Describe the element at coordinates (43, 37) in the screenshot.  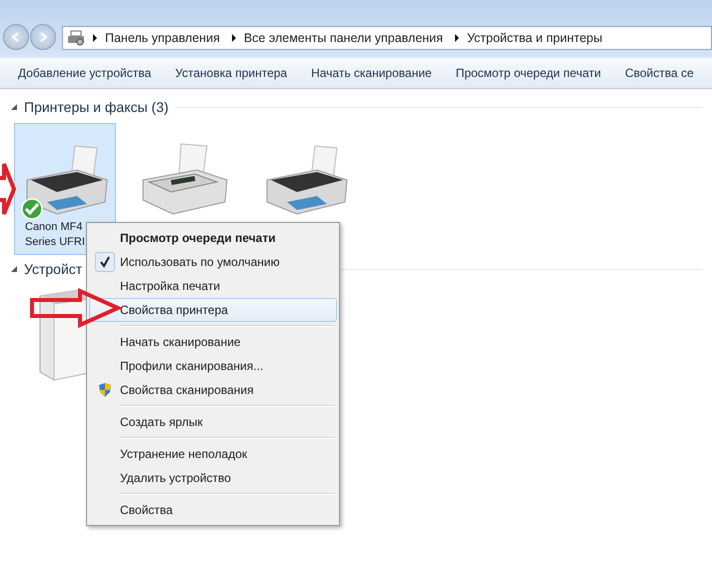
I see `forward-button` at that location.